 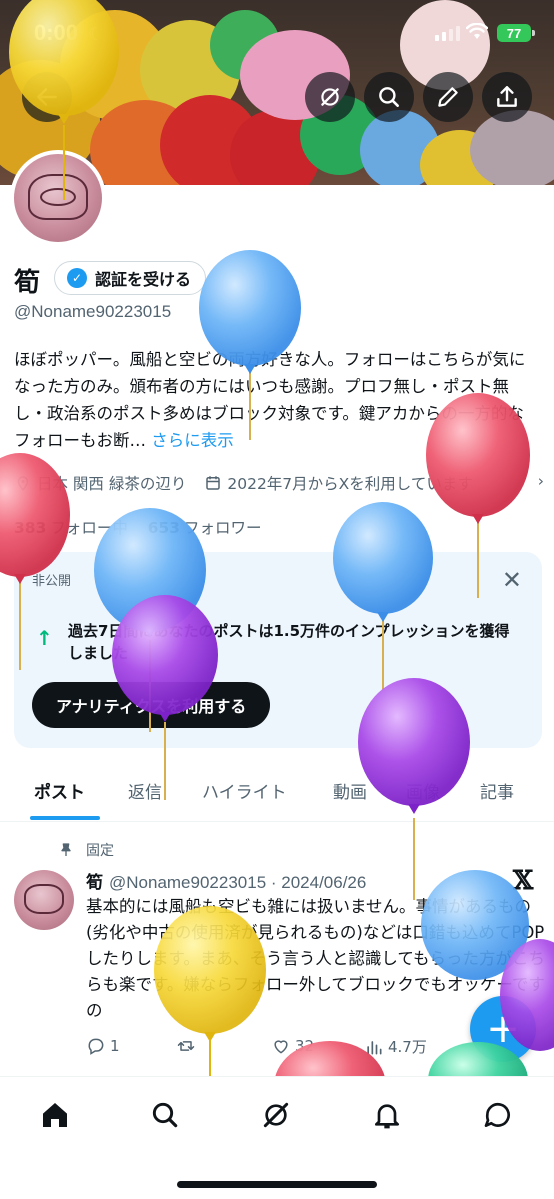 I want to click on tab-articles: 記事, so click(x=497, y=790).